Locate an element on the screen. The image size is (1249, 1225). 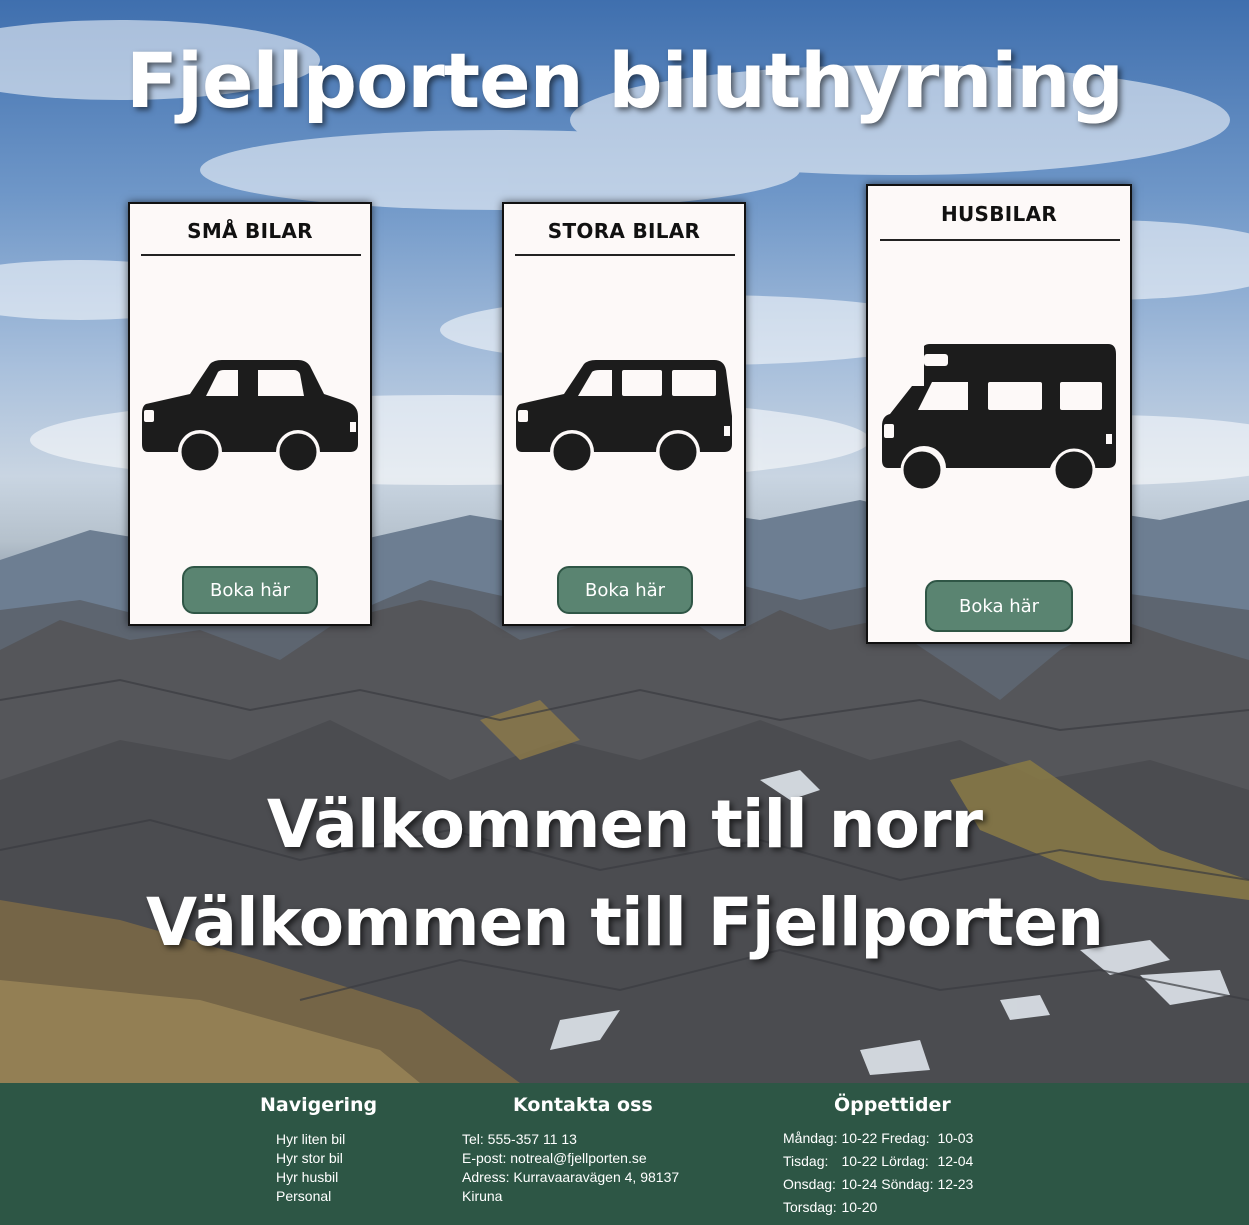
contact-city: Kiruna is located at coordinates (482, 1196).